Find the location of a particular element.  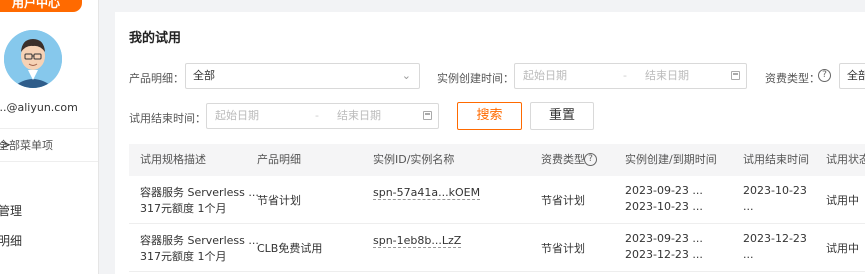

col-billing: 资费类型 is located at coordinates (563, 159).